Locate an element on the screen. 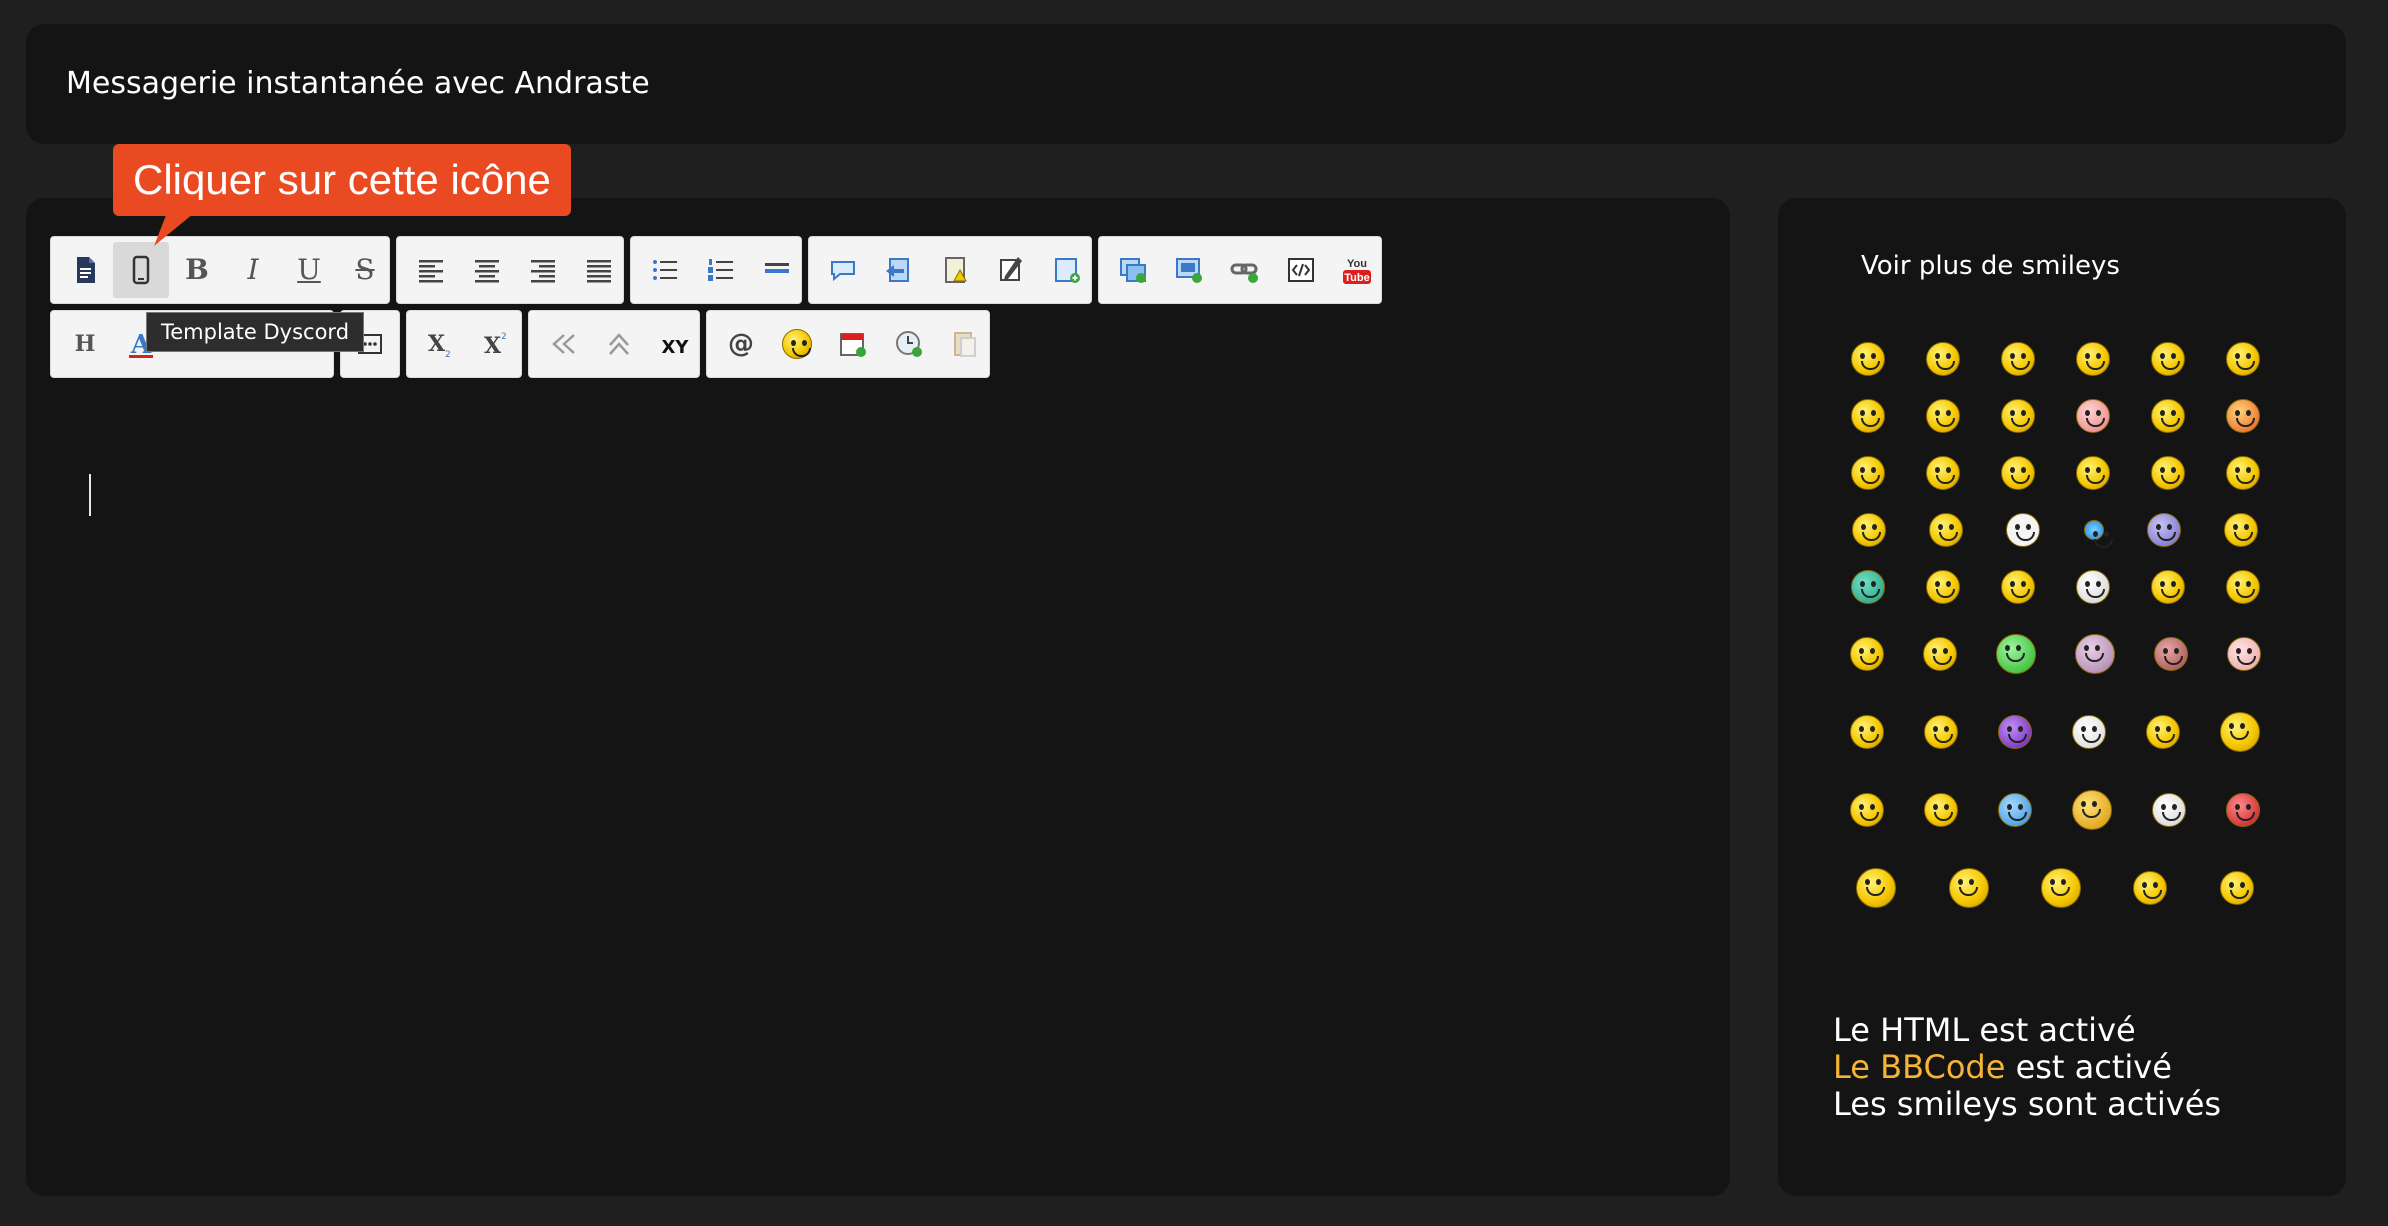 This screenshot has height=1226, width=2388. align-left-button is located at coordinates (431, 270).